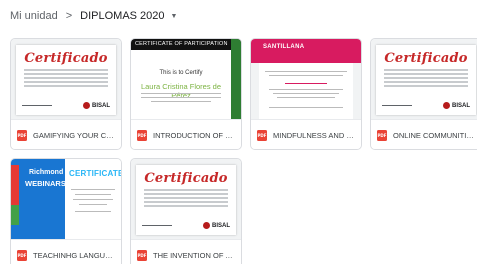 This screenshot has height=264, width=477. What do you see at coordinates (284, 47) in the screenshot?
I see `santillana-logo: SANTILLANA` at bounding box center [284, 47].